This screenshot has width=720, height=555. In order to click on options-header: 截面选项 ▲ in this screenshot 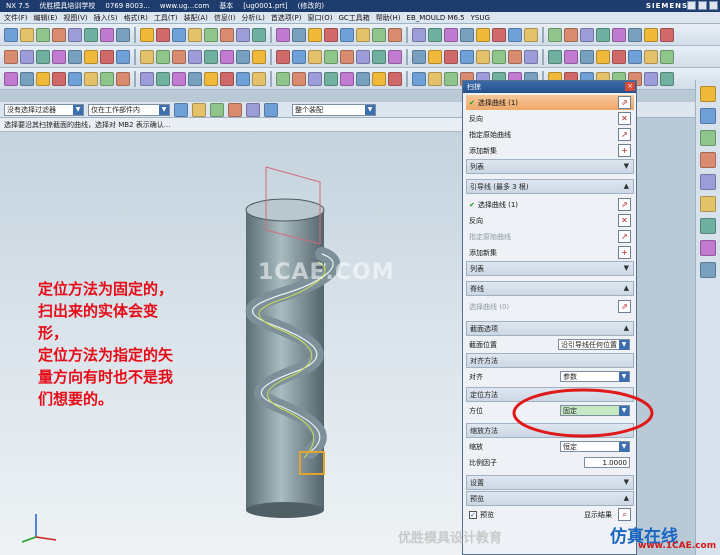, I will do `click(550, 328)`.